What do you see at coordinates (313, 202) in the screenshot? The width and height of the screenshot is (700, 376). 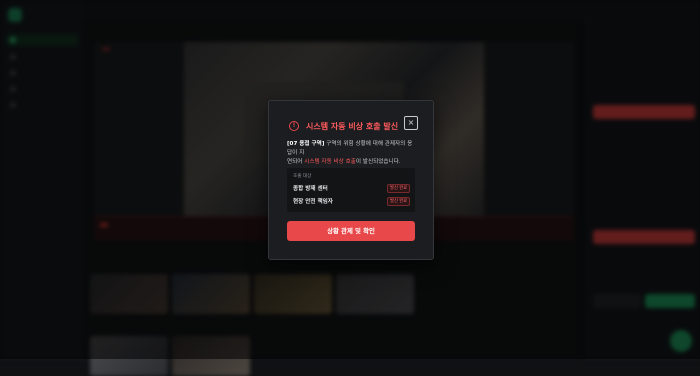 I see `contact-name: 현장 안전 책임자` at bounding box center [313, 202].